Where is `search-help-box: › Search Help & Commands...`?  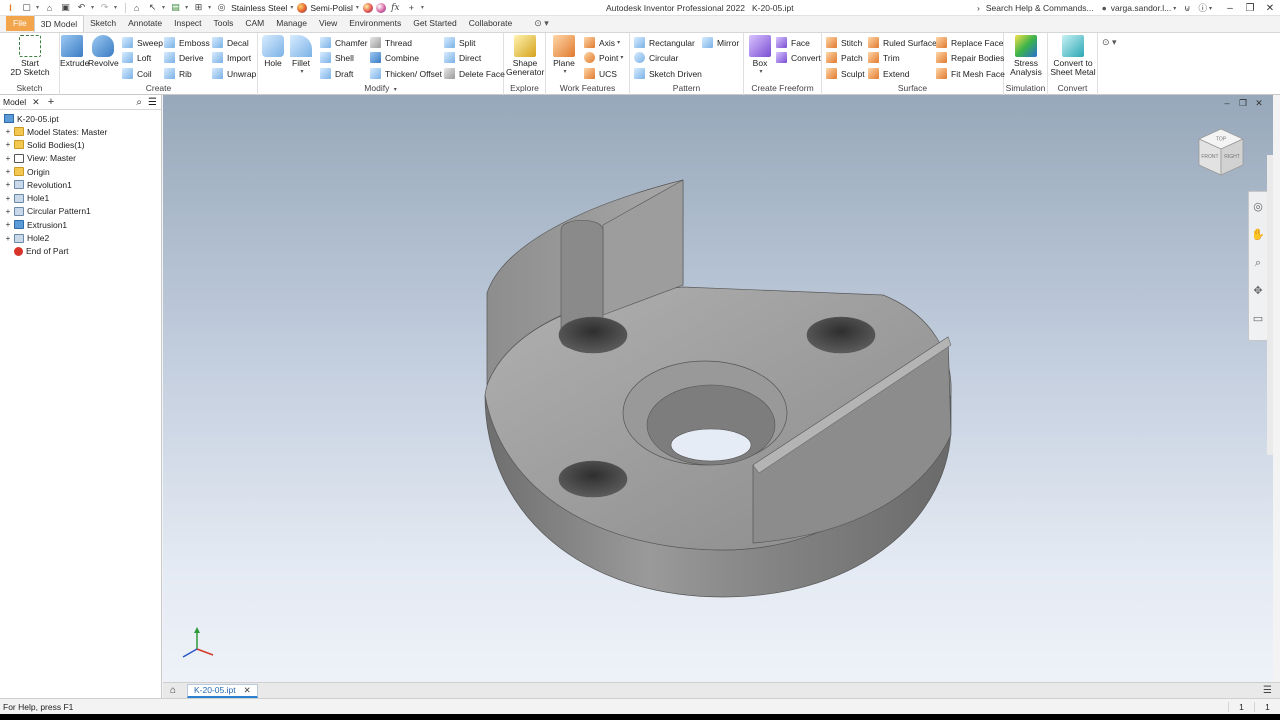 search-help-box: › Search Help & Commands... is located at coordinates (1035, 8).